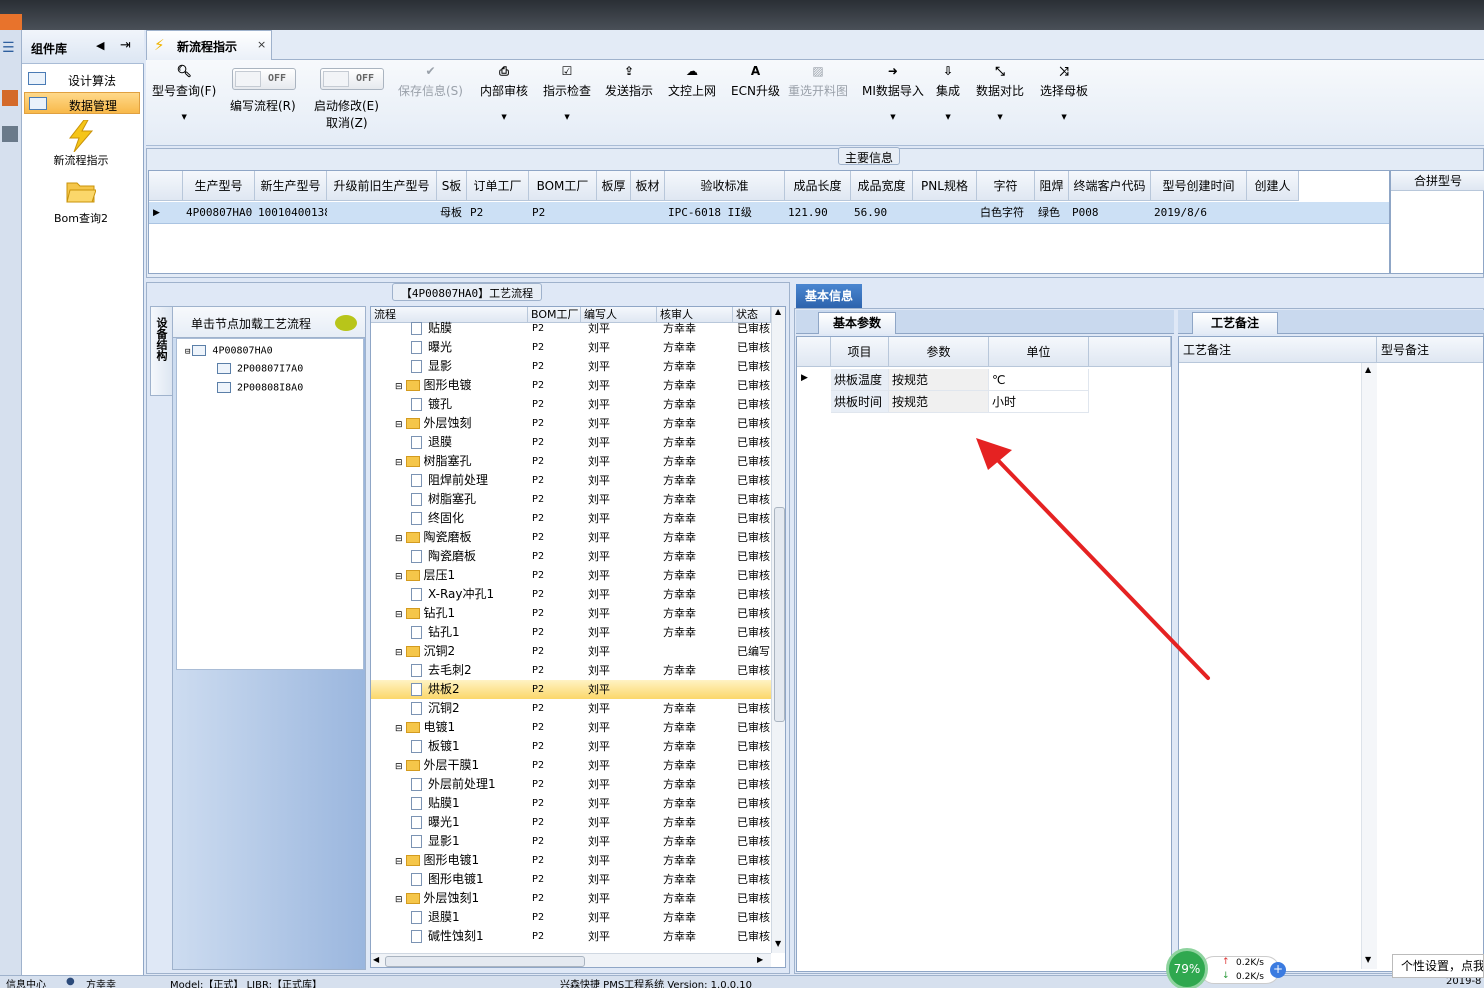 The height and width of the screenshot is (988, 1484). Describe the element at coordinates (571, 499) in the screenshot. I see `table-row: 树脂塞孔 P2 刘平 方幸幸 已审核` at that location.